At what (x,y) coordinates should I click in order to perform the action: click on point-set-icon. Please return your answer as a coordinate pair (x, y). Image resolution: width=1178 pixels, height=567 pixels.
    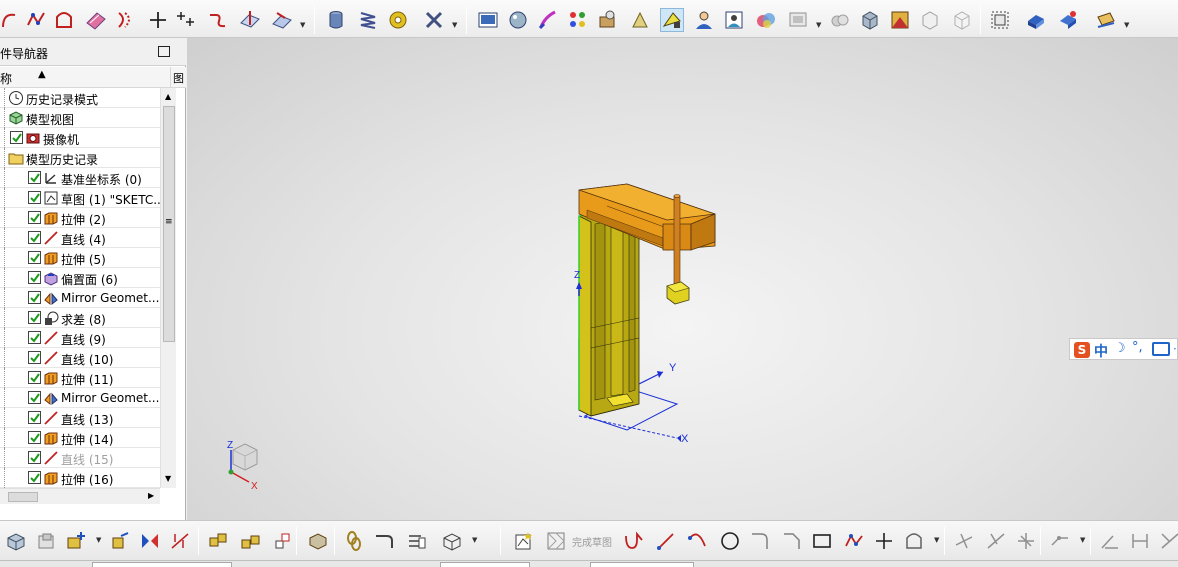
    Looking at the image, I should click on (186, 20).